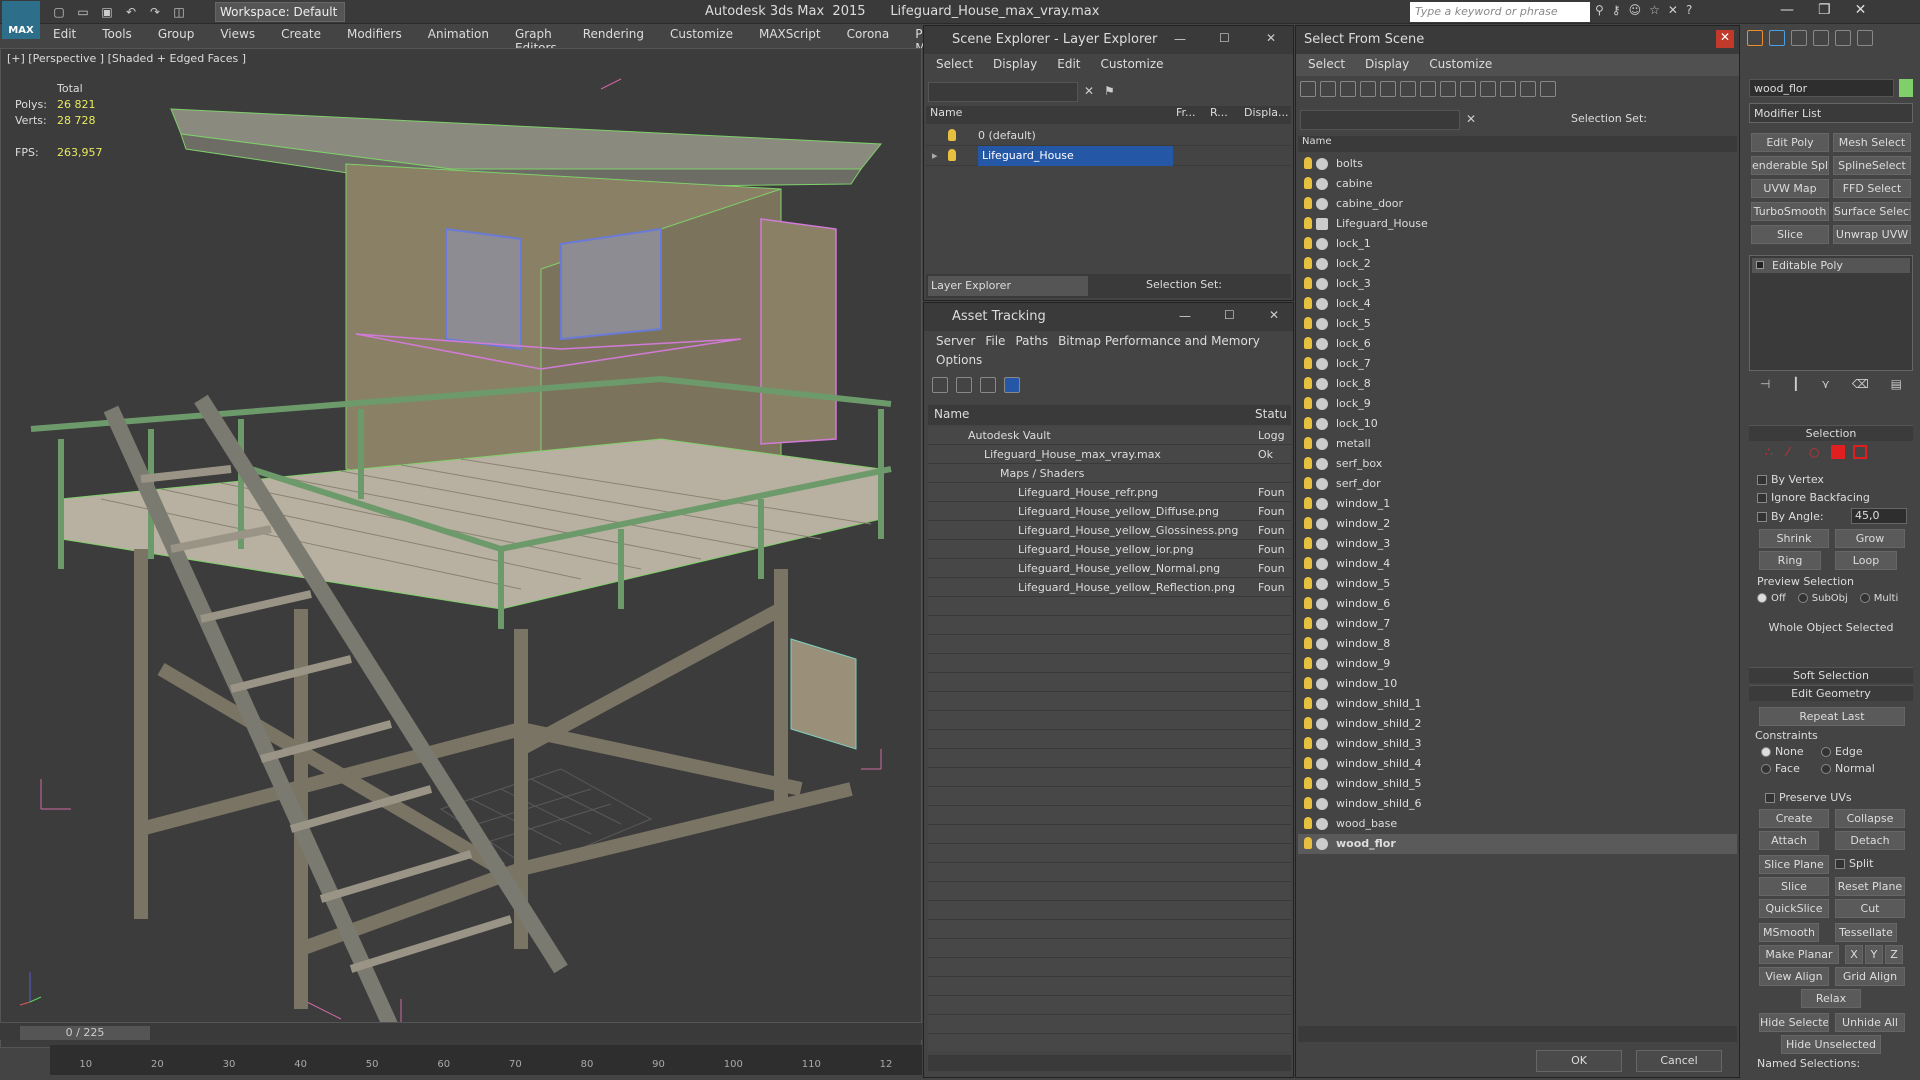  Describe the element at coordinates (237, 35) in the screenshot. I see `menu-views: Views` at that location.